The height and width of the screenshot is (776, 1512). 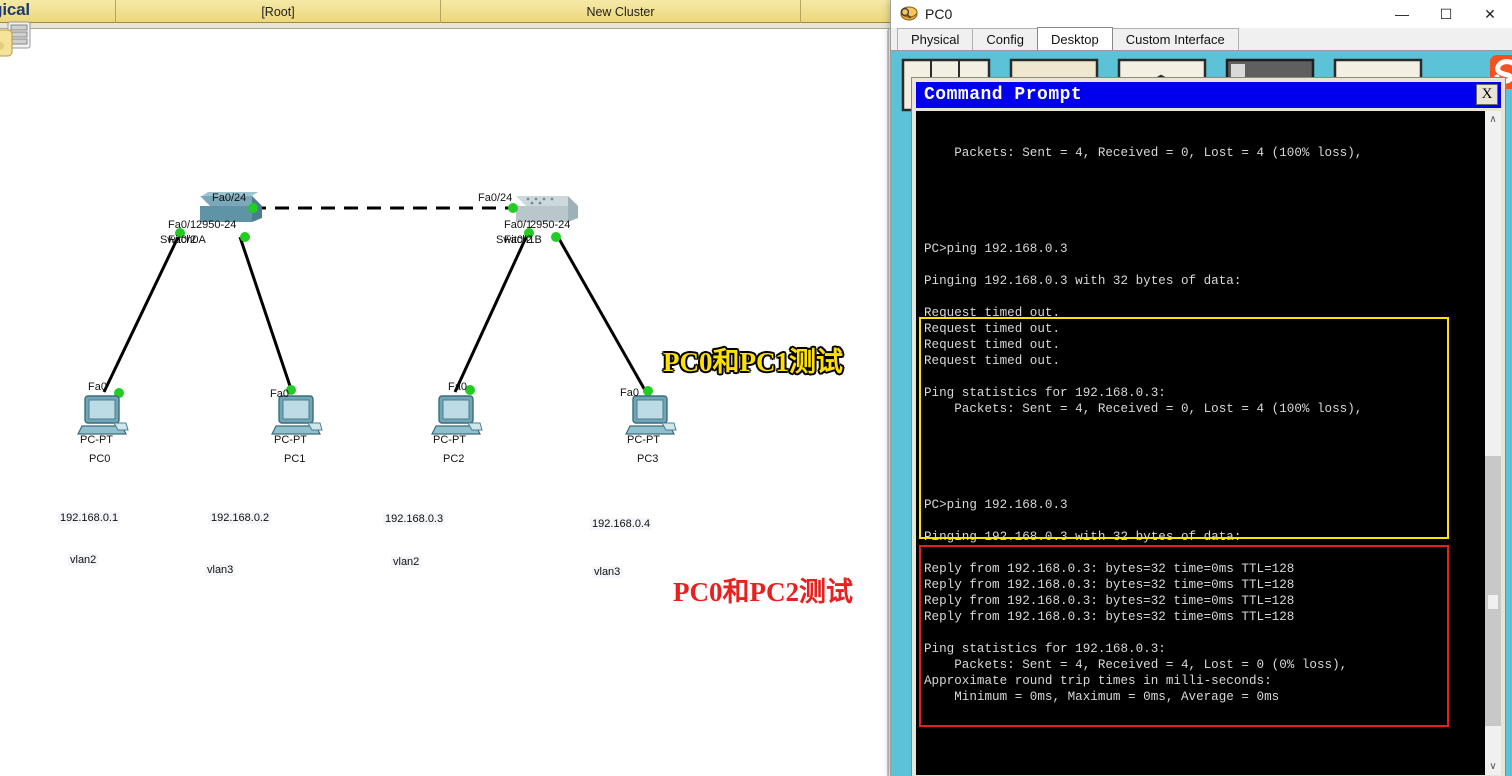 I want to click on switch-b-port1-label: Fa0/1, so click(x=518, y=225).